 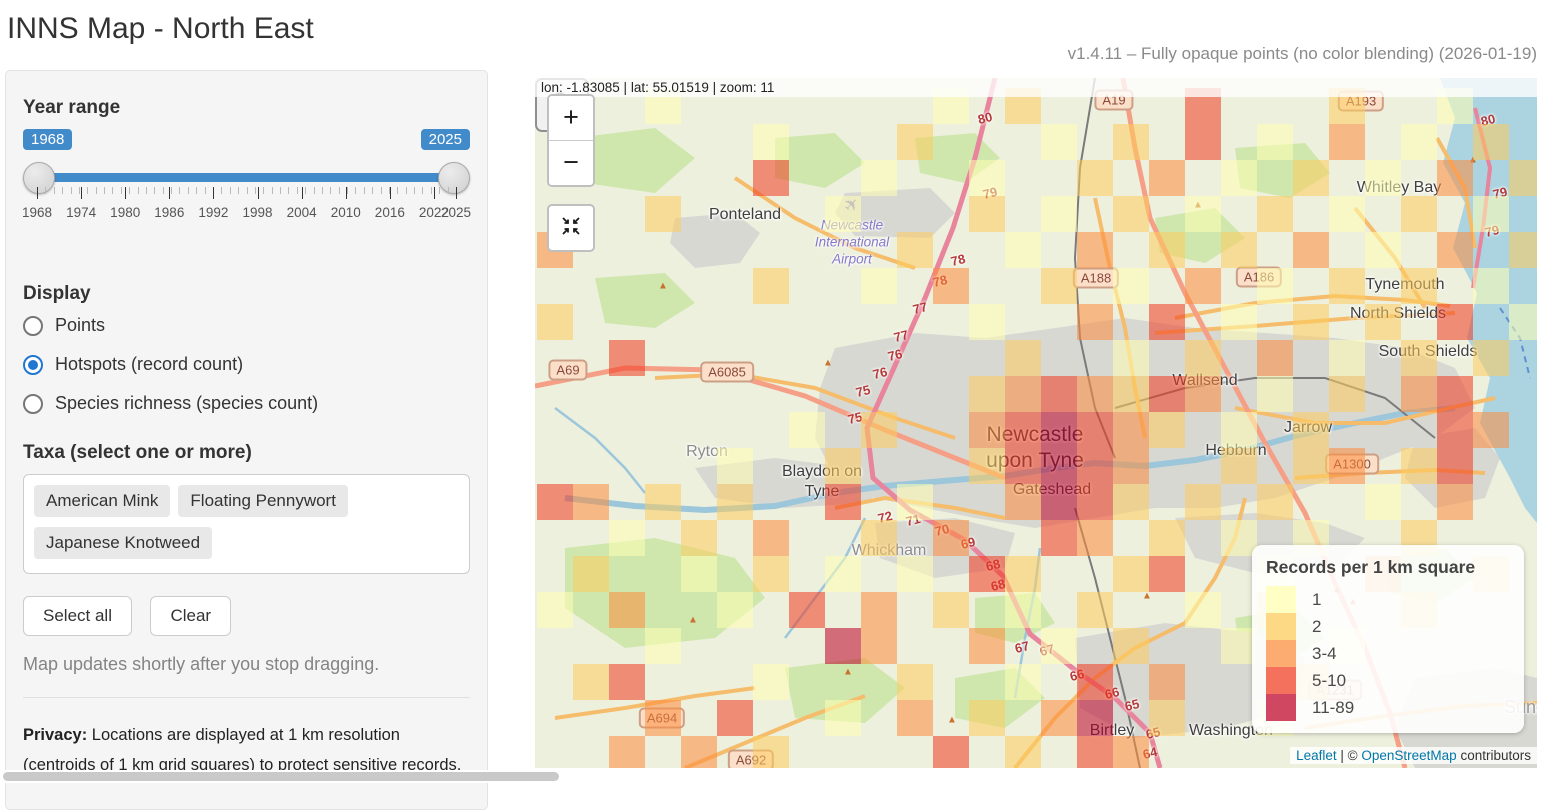 What do you see at coordinates (1035, 448) in the screenshot?
I see `place-label: Newcastle upon Tyne` at bounding box center [1035, 448].